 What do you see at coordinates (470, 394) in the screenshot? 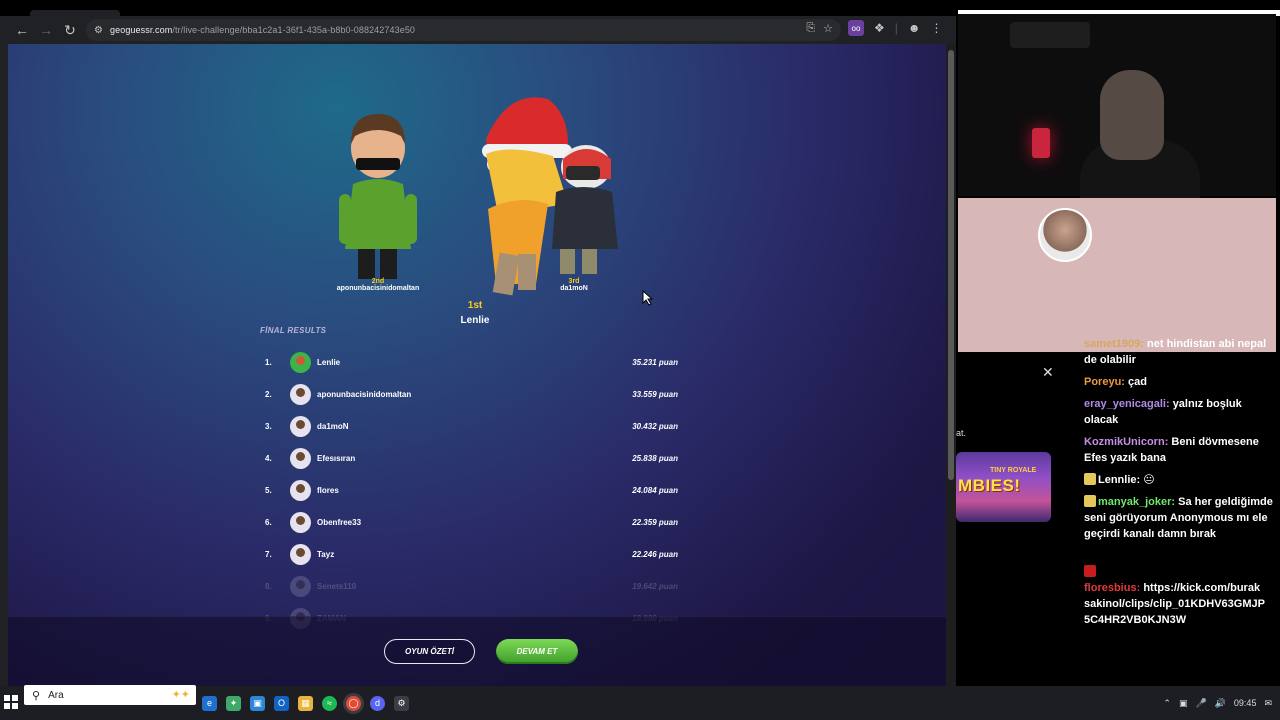
I see `table-row: 2. aponunbacisinidomaltan 33.559 puan` at bounding box center [470, 394].